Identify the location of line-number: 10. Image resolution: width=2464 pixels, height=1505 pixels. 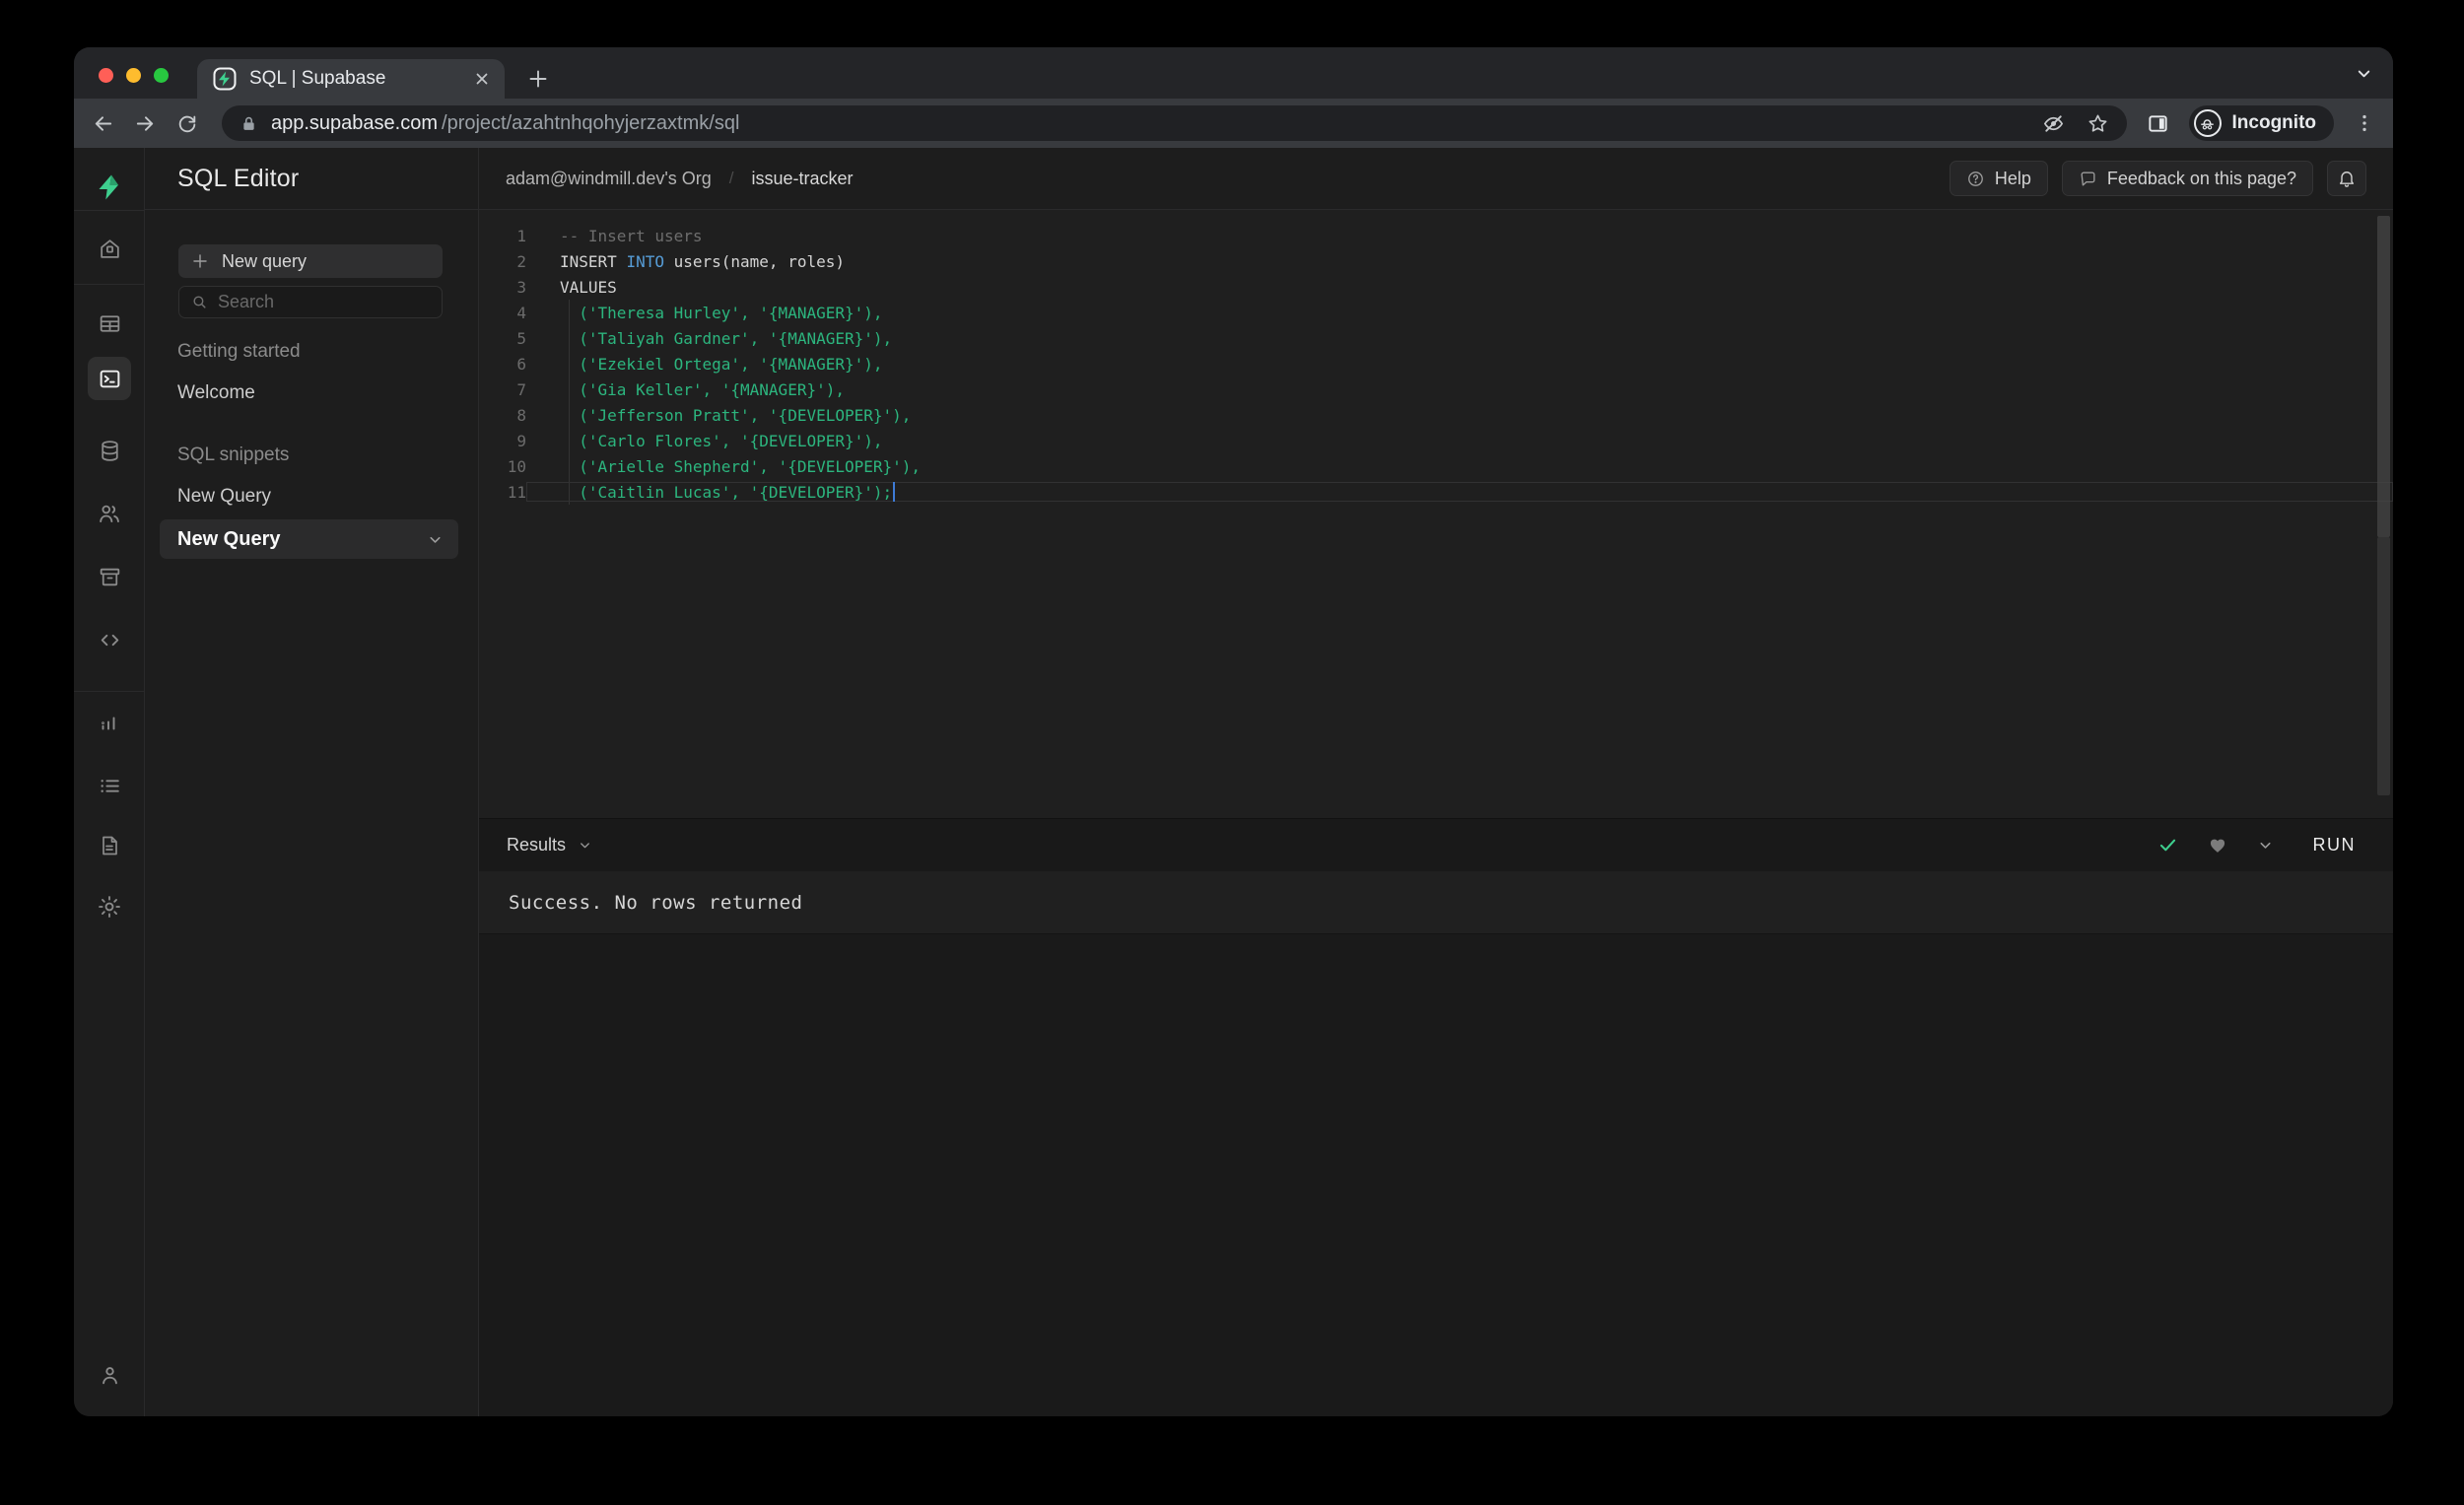
(516, 466).